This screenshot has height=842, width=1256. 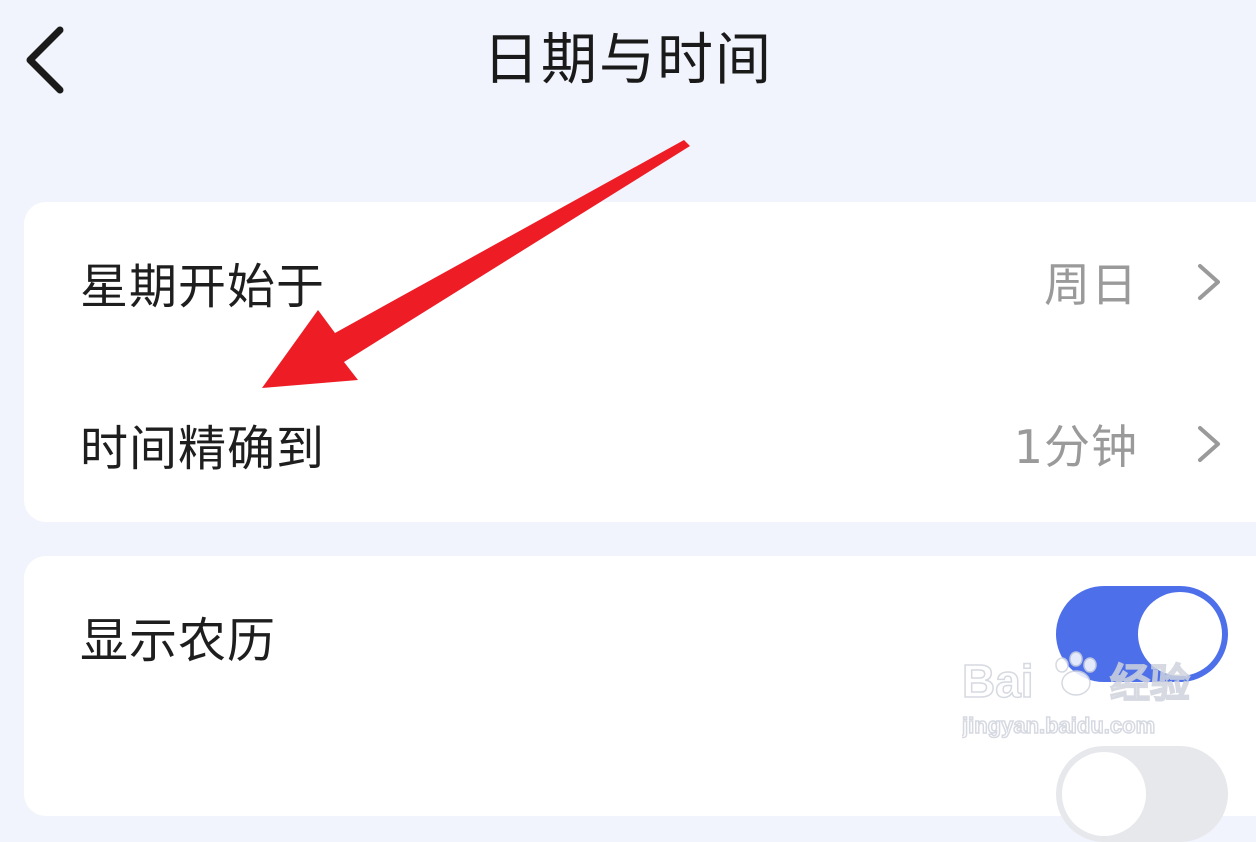 What do you see at coordinates (1075, 447) in the screenshot?
I see `time-precision-value: 1分钟` at bounding box center [1075, 447].